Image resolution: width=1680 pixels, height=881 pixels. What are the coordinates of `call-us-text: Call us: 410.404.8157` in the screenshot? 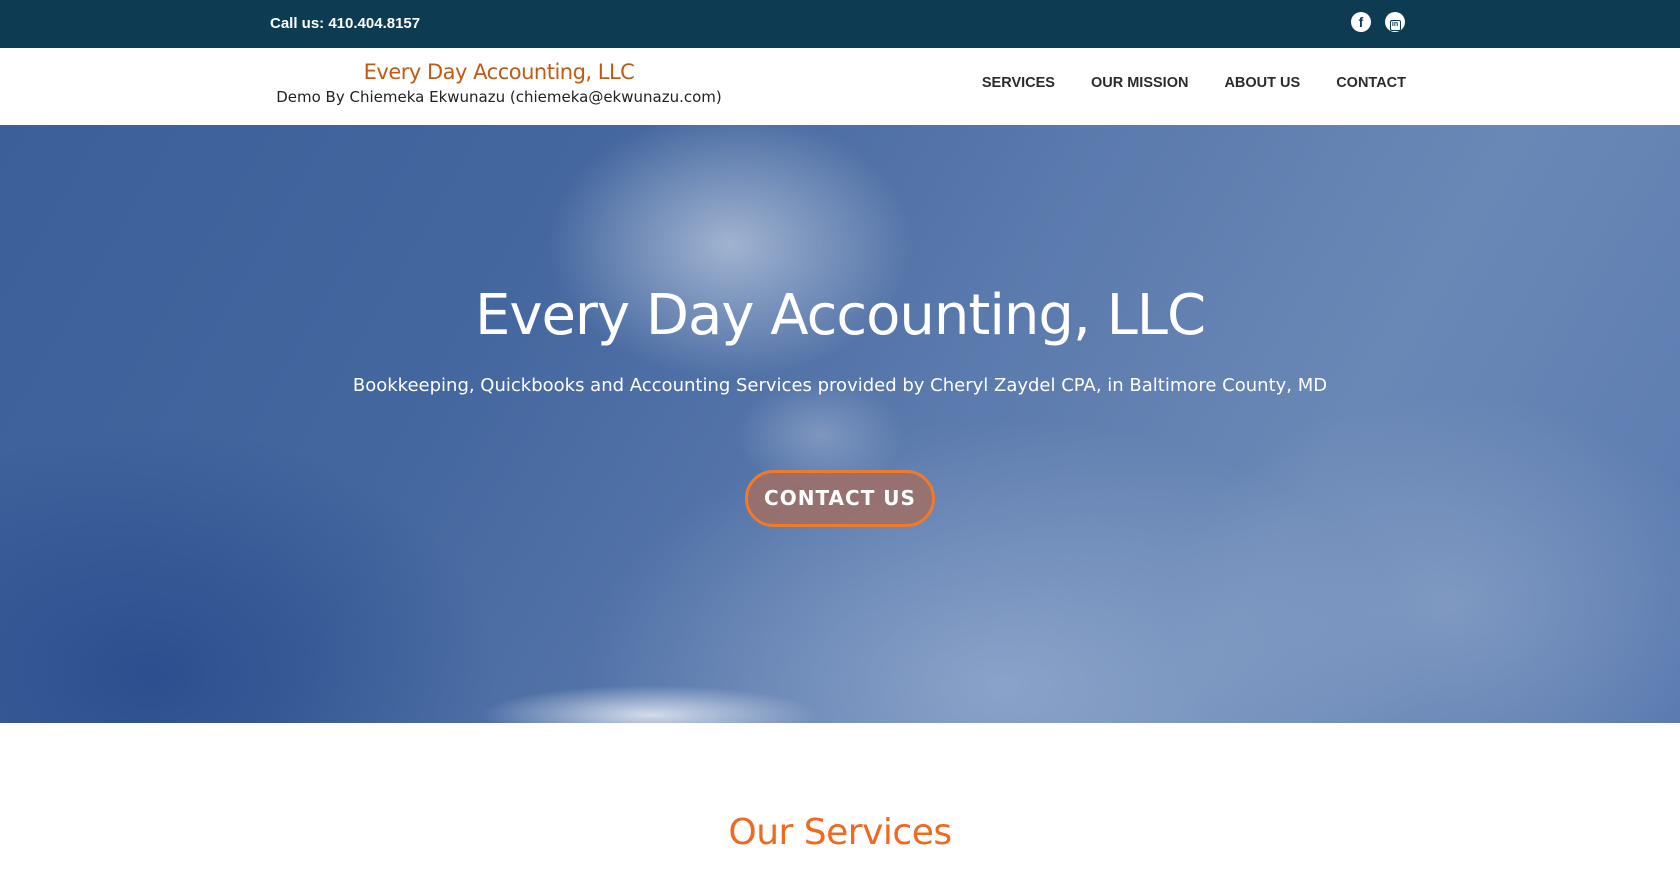 It's located at (345, 23).